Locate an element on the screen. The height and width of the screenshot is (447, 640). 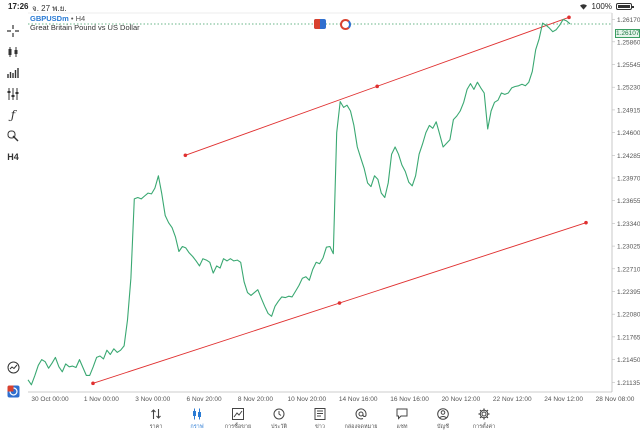
updown-arrows-icon is located at coordinates (156, 414).